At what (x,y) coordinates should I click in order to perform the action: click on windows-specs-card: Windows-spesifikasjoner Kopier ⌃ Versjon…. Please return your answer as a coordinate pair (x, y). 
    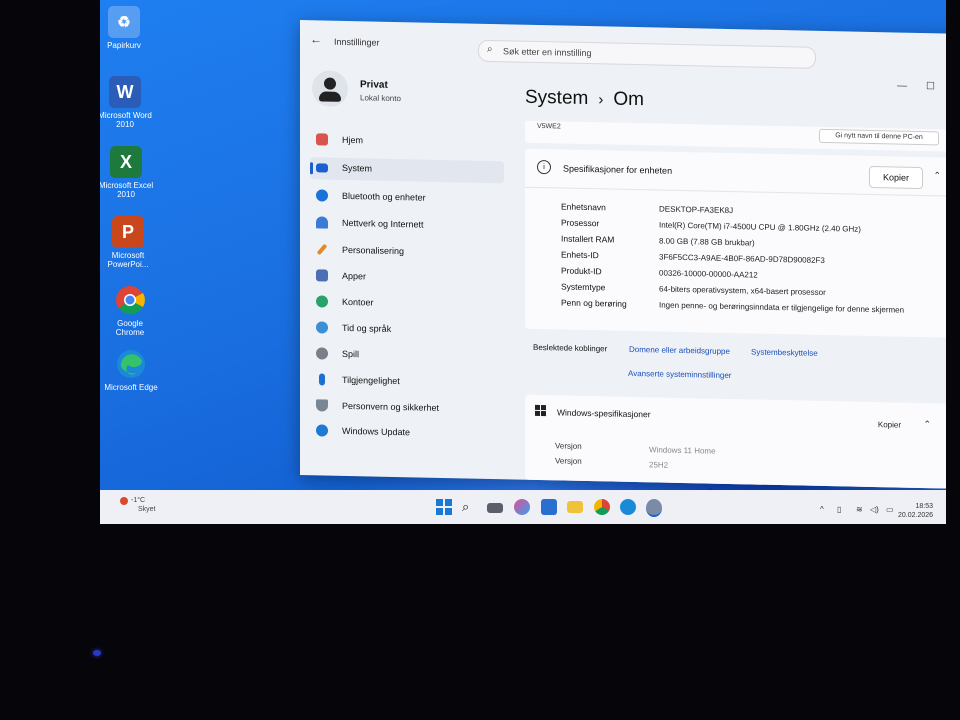
    Looking at the image, I should click on (735, 441).